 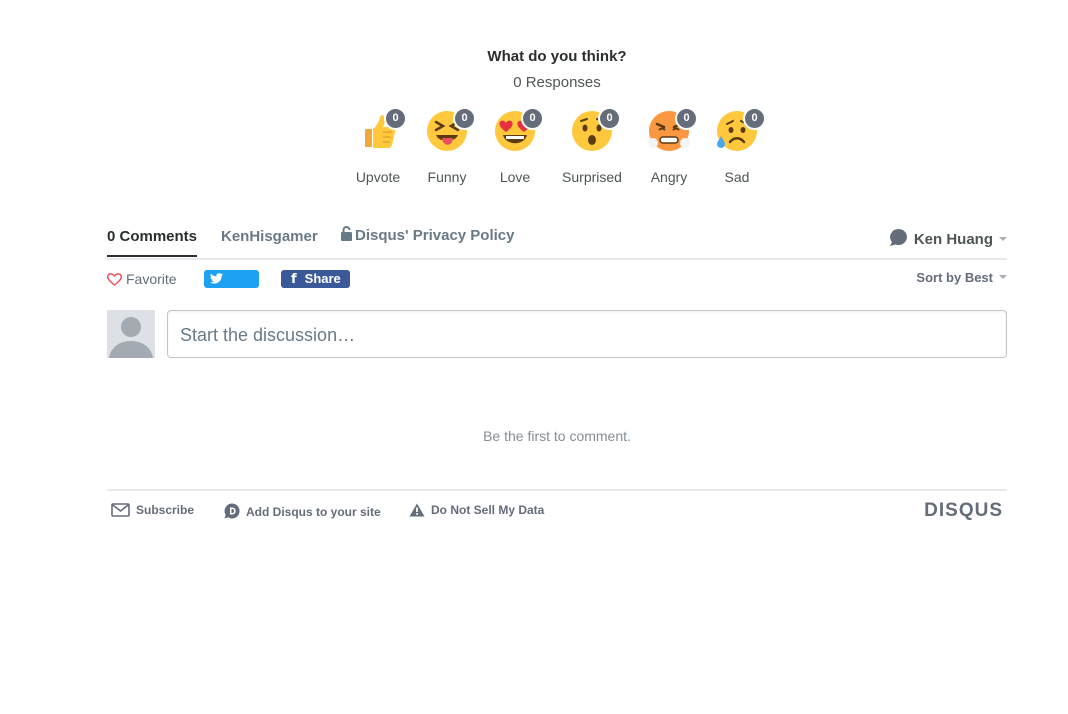 What do you see at coordinates (435, 235) in the screenshot?
I see `privacy-policy-label: Disqus' Privacy Policy` at bounding box center [435, 235].